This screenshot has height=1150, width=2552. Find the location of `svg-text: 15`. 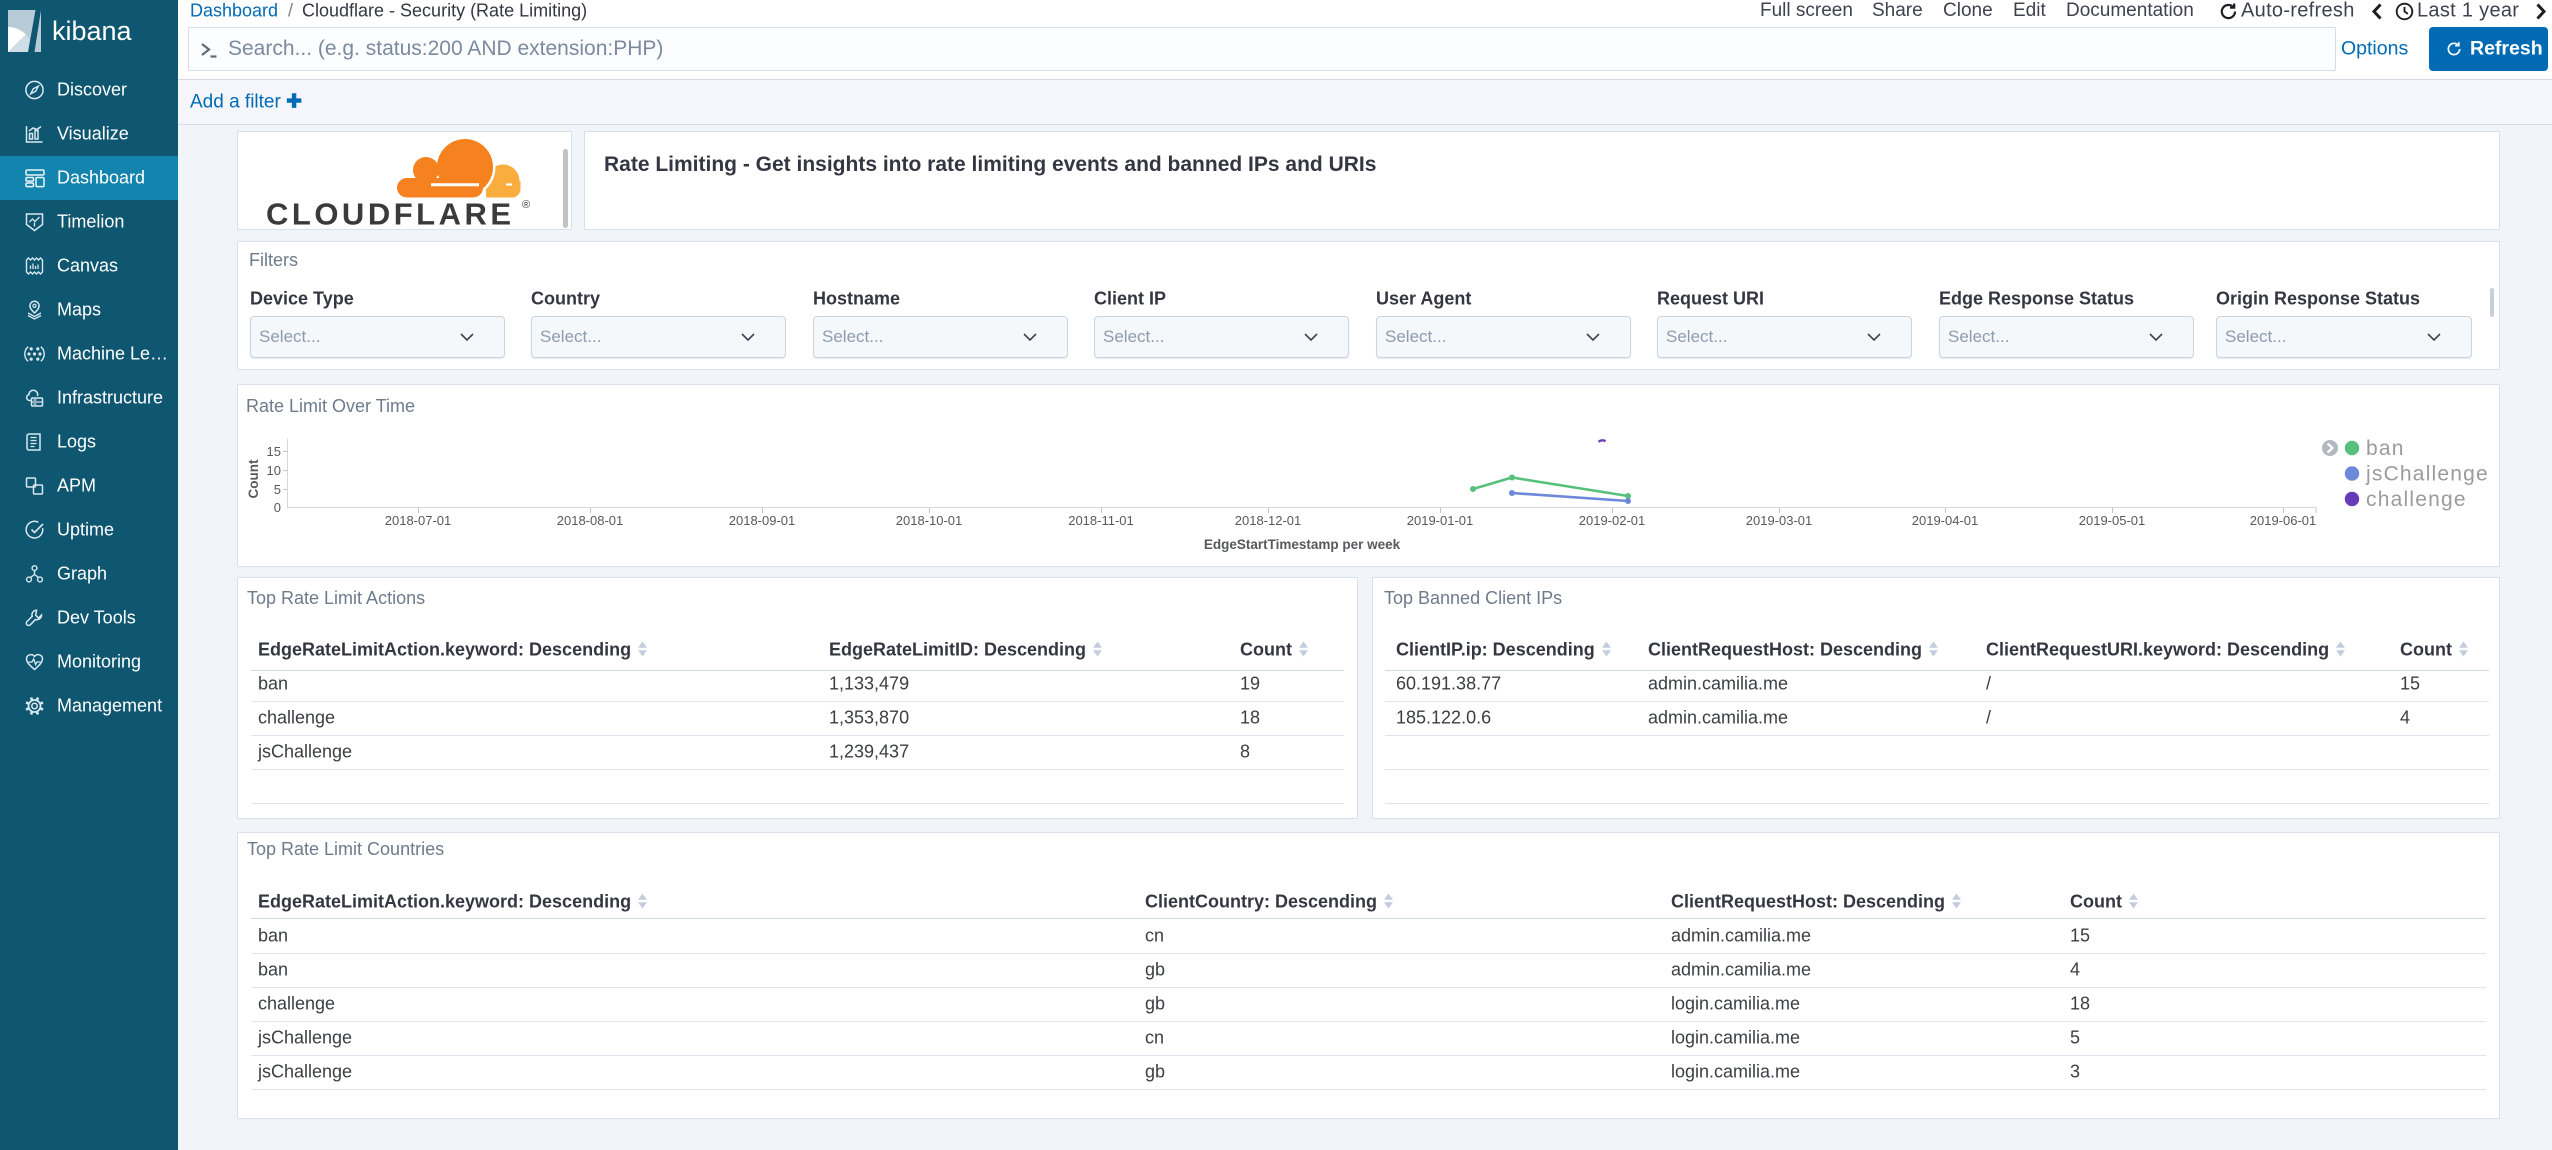

svg-text: 15 is located at coordinates (274, 451).